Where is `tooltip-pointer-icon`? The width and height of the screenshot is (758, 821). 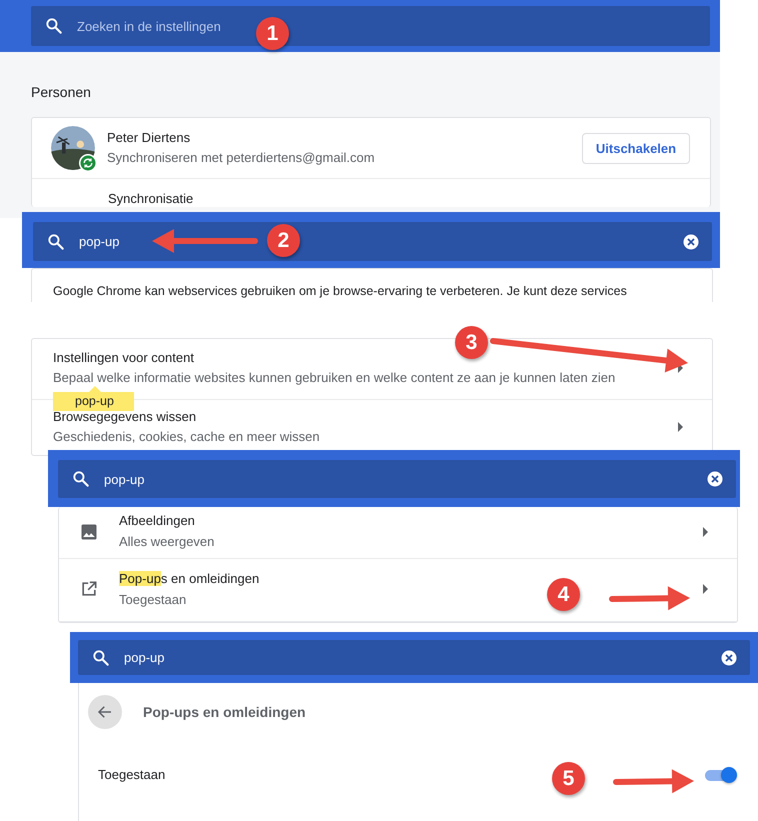 tooltip-pointer-icon is located at coordinates (95, 389).